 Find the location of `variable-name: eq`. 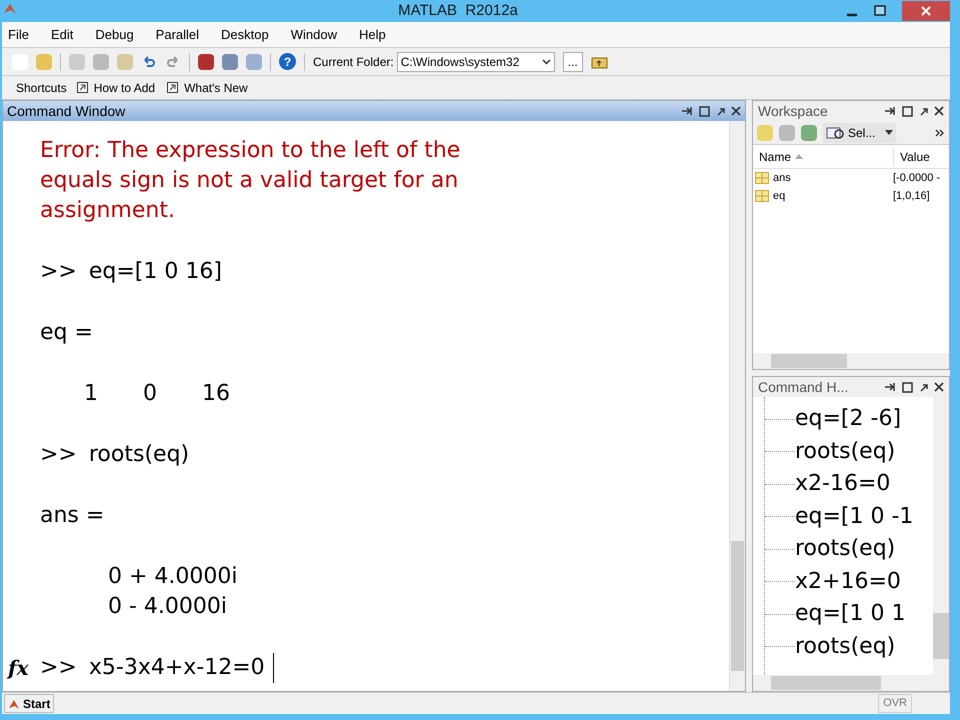

variable-name: eq is located at coordinates (779, 196).